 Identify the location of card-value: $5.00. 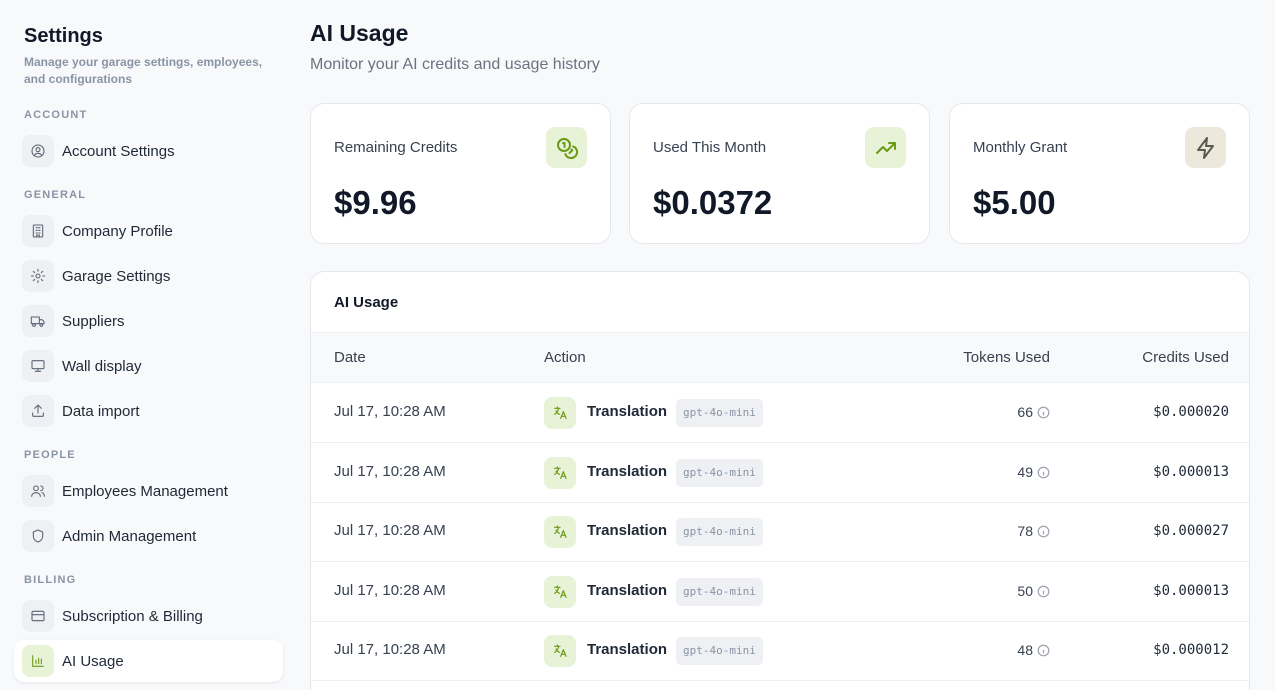
(1014, 202).